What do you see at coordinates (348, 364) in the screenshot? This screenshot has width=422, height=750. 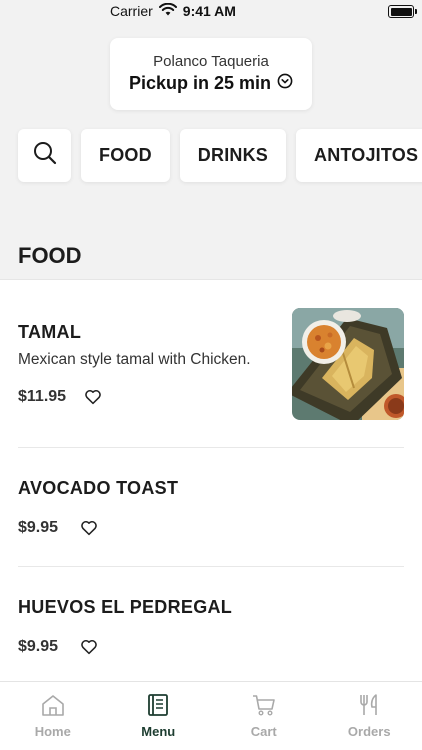 I see `tamal-photo` at bounding box center [348, 364].